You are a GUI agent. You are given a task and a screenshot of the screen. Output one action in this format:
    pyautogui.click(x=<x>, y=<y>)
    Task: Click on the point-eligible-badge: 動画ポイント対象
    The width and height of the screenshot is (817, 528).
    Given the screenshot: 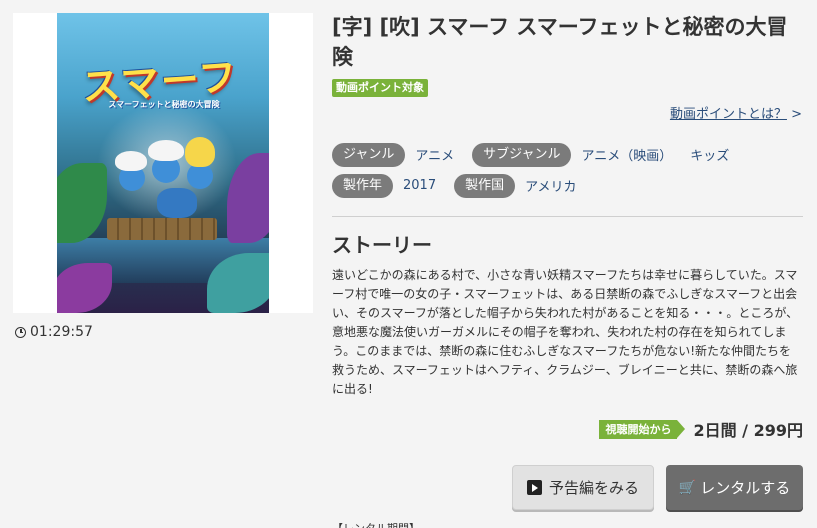 What is the action you would take?
    pyautogui.click(x=380, y=88)
    